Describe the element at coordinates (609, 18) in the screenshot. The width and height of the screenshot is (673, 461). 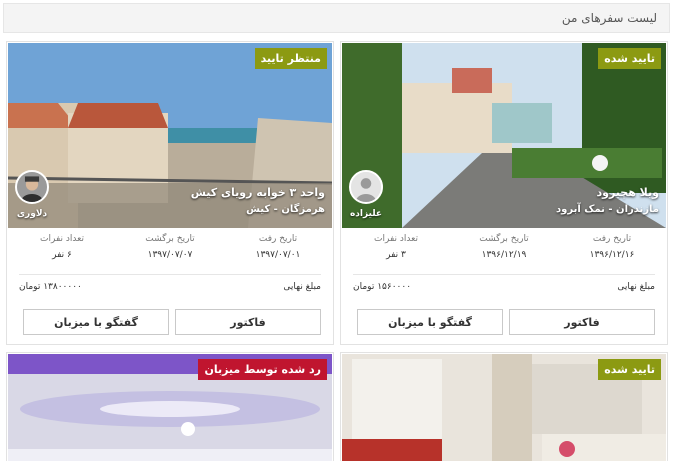
I see `page-title: لیست سفرهای من` at that location.